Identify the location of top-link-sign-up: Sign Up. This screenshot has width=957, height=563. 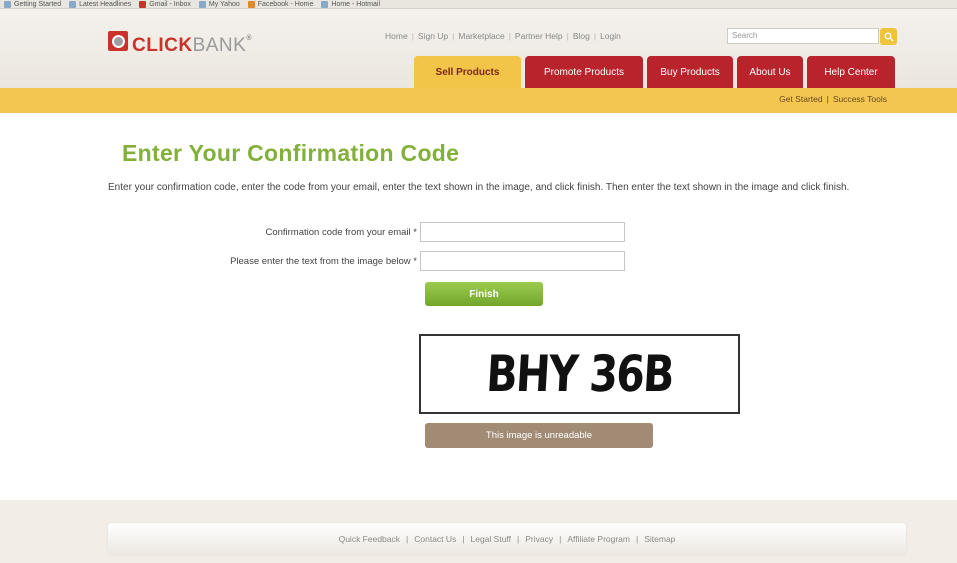
(433, 36).